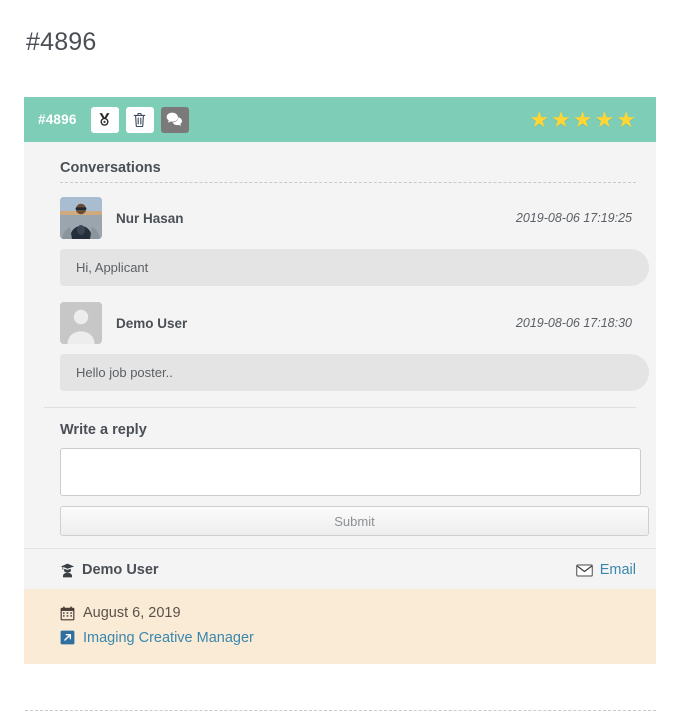  What do you see at coordinates (354, 267) in the screenshot?
I see `message-bubble: Hi, Applicant` at bounding box center [354, 267].